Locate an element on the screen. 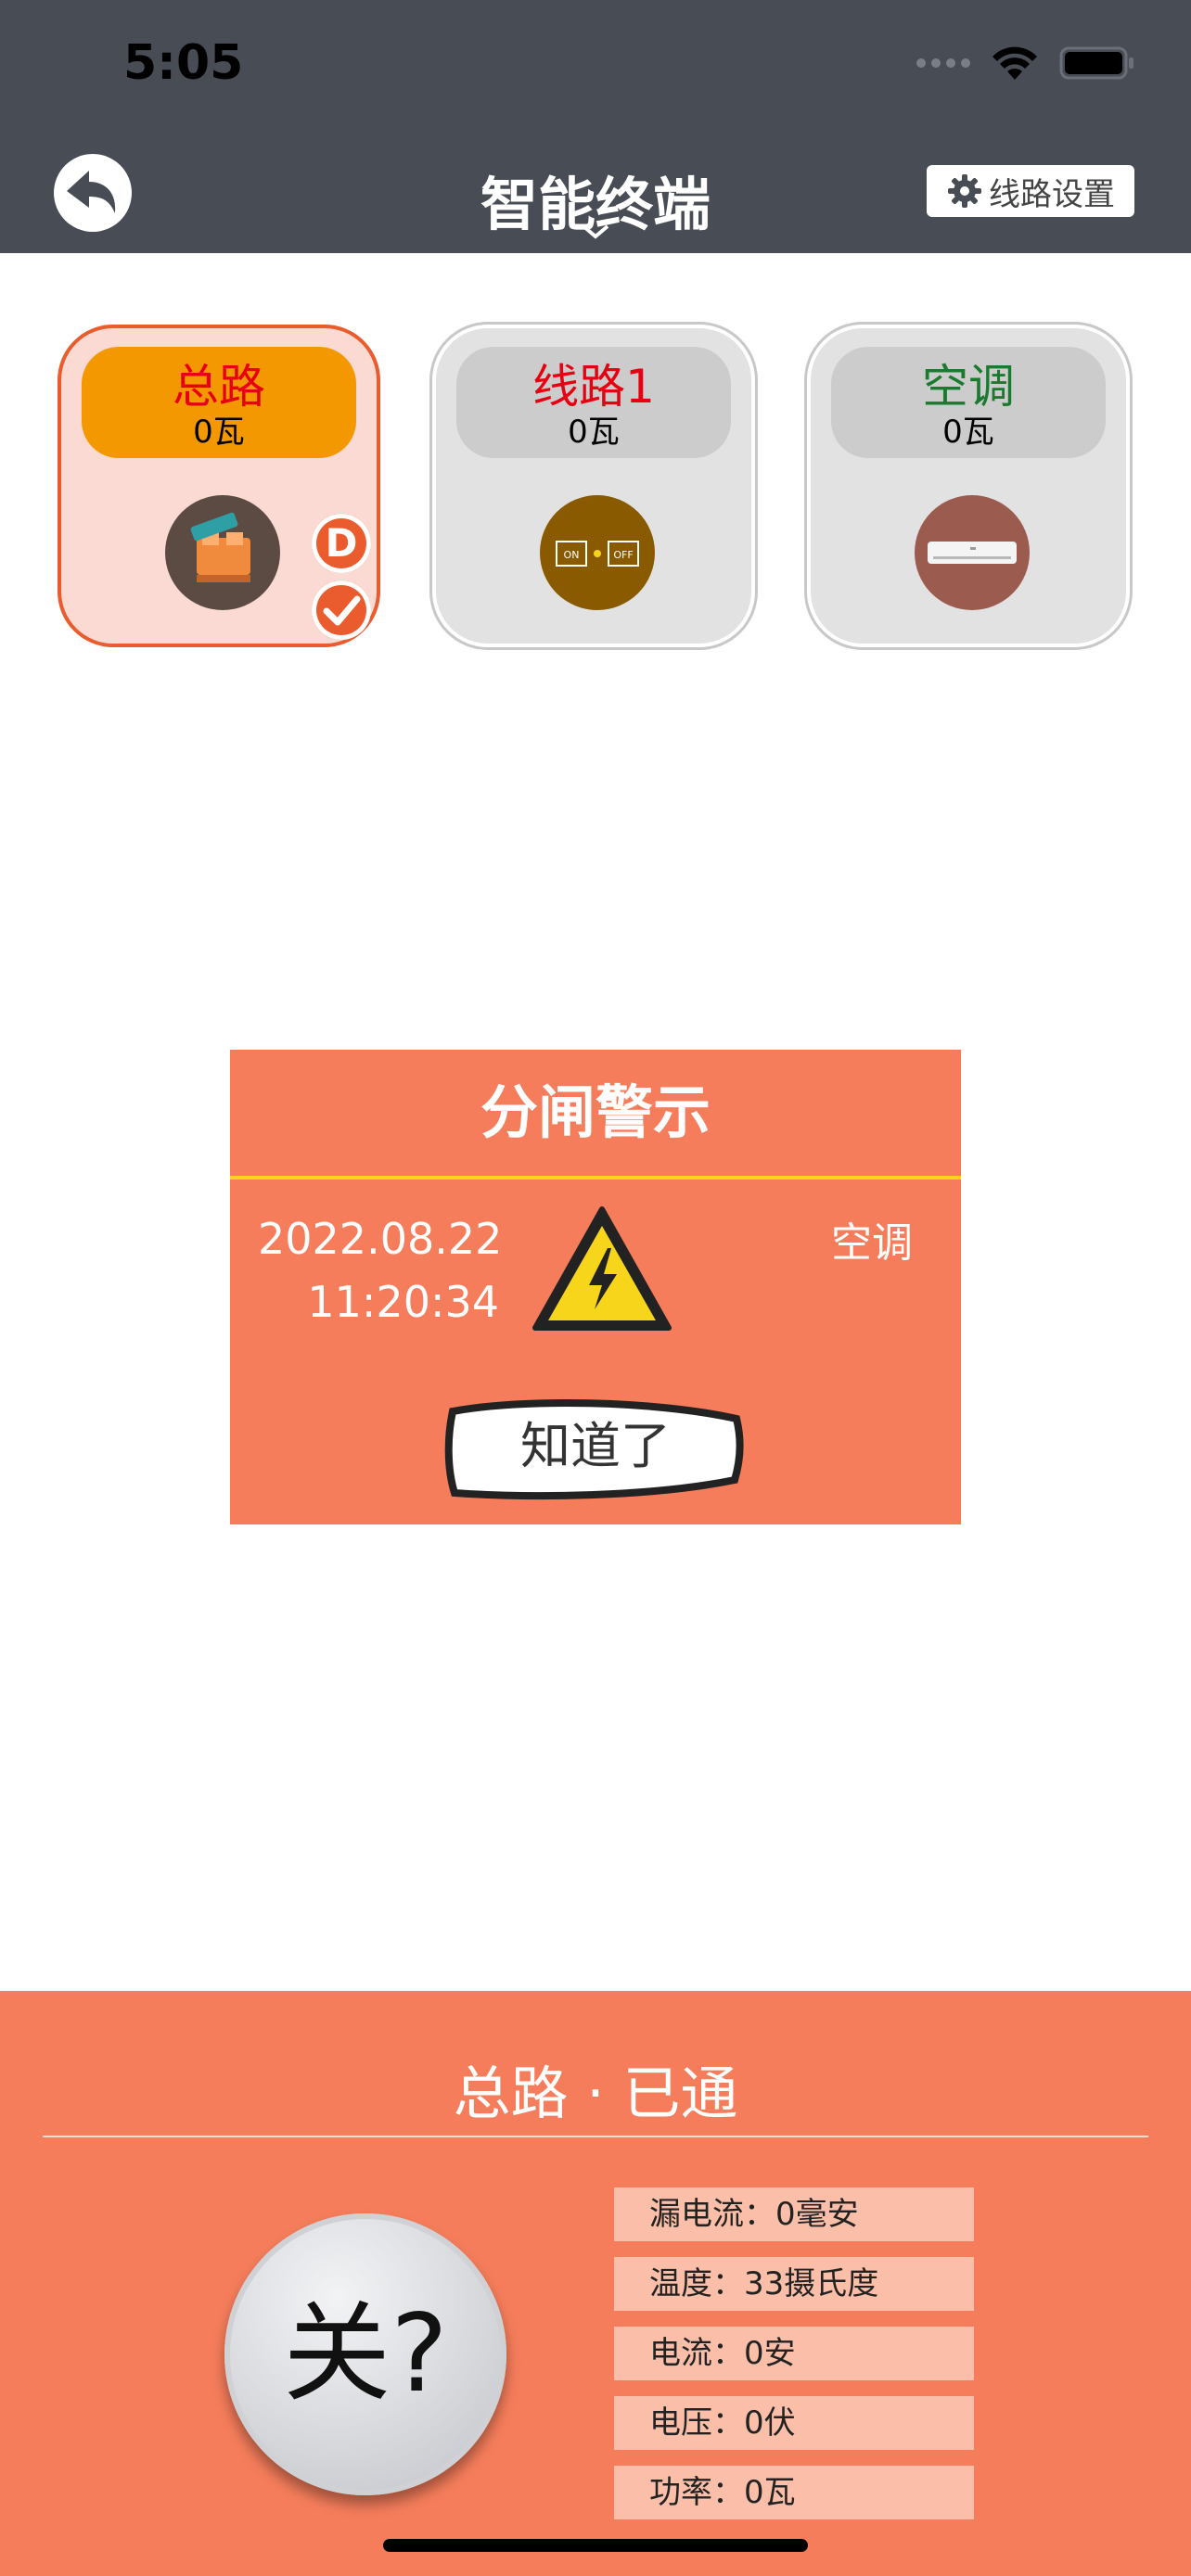 This screenshot has height=2576, width=1191. circuit-card-main: 总路 0瓦 D is located at coordinates (219, 486).